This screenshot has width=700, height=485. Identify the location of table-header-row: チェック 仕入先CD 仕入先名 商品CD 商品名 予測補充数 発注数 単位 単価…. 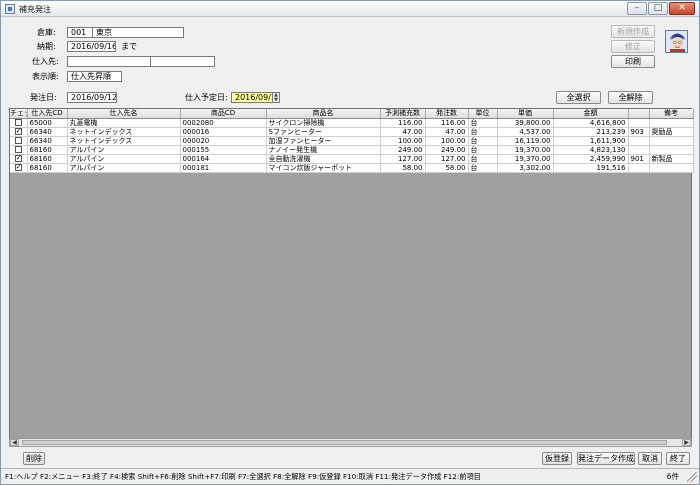
(352, 114).